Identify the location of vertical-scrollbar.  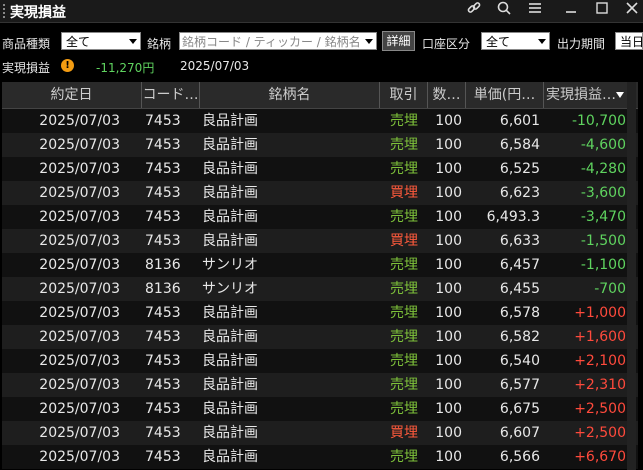
(631, 276).